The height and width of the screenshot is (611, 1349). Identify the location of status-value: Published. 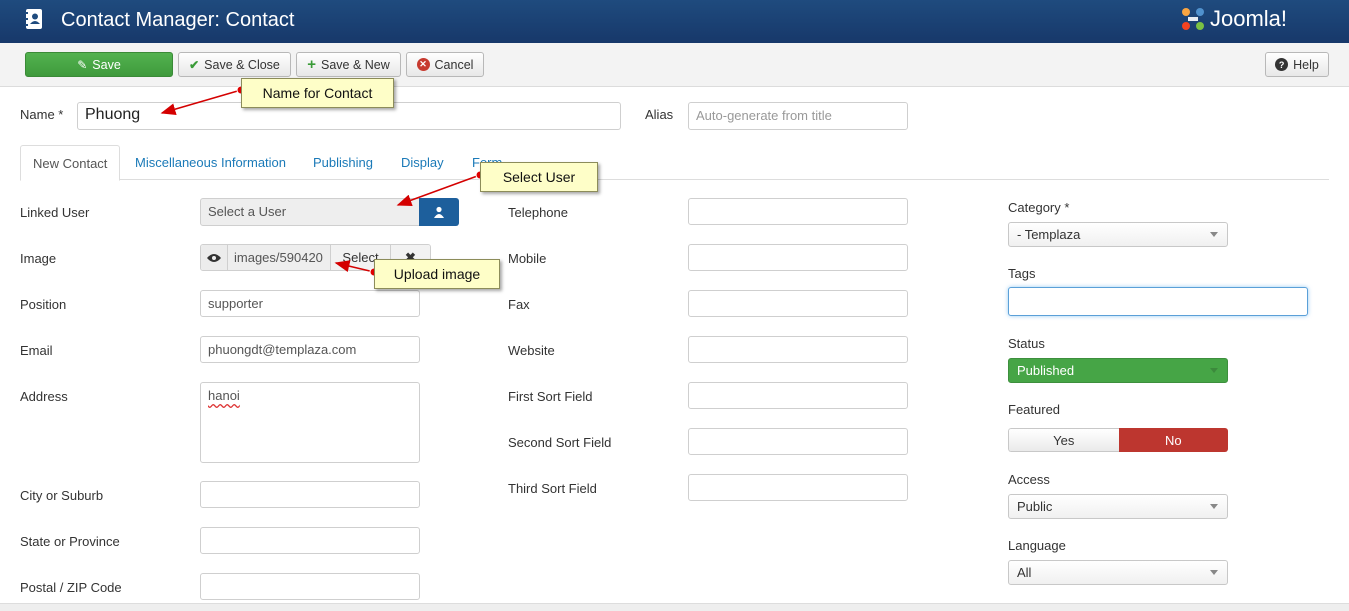
(1046, 370).